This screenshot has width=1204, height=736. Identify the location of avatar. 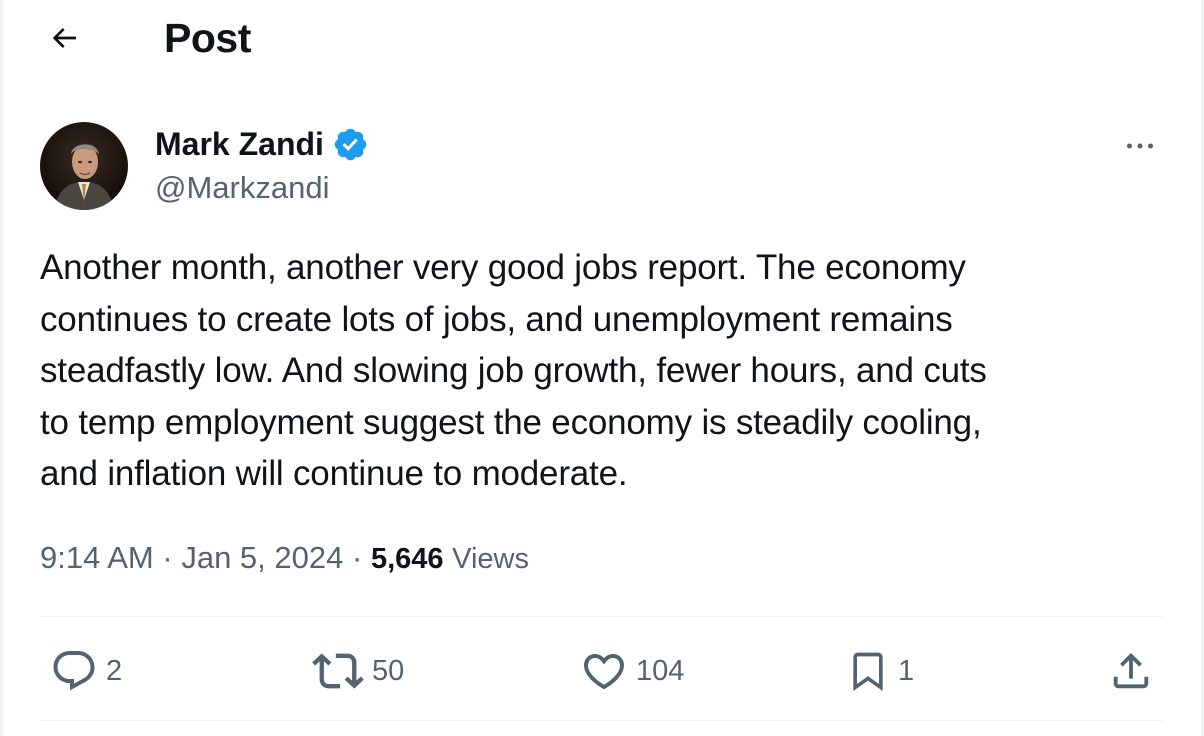
(84, 166).